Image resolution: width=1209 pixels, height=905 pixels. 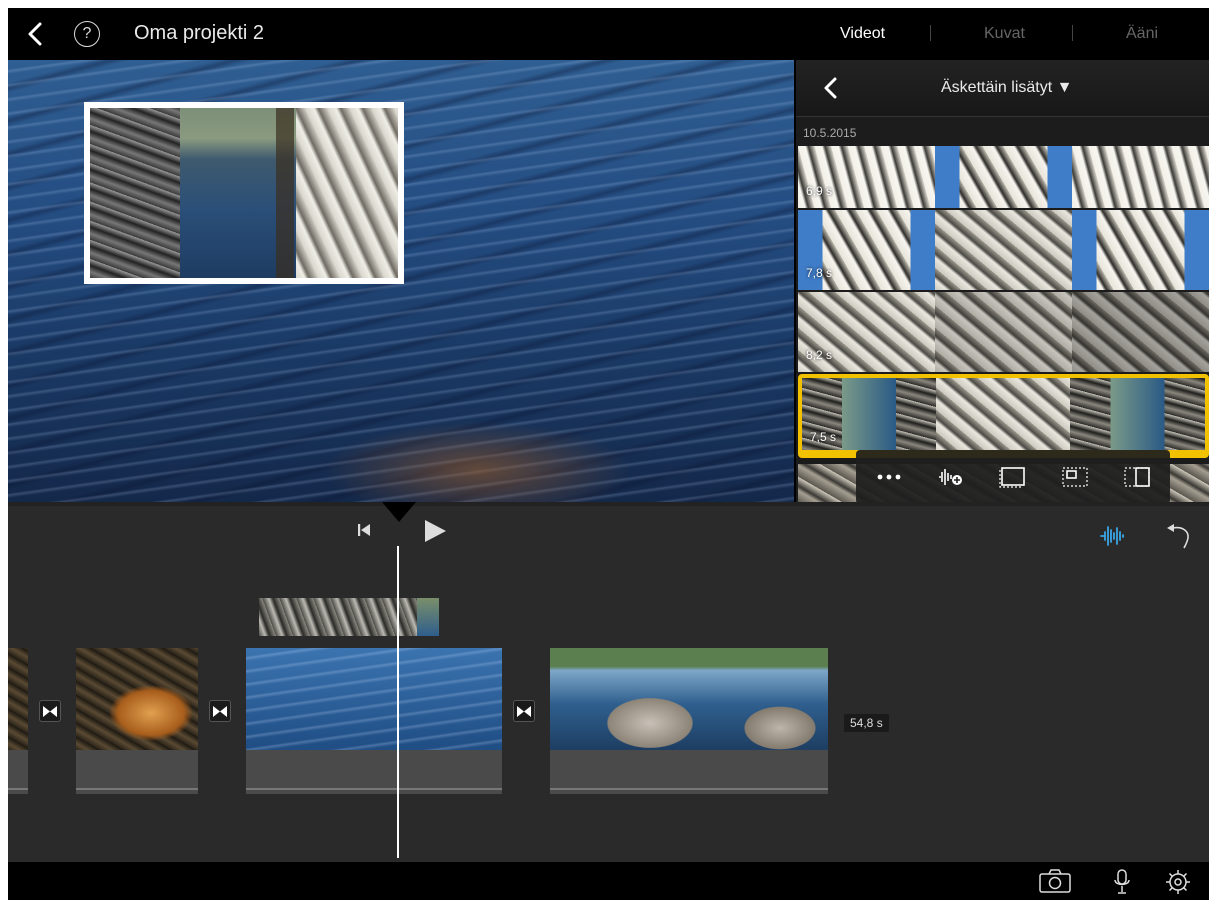 I want to click on camera-icon, so click(x=1055, y=881).